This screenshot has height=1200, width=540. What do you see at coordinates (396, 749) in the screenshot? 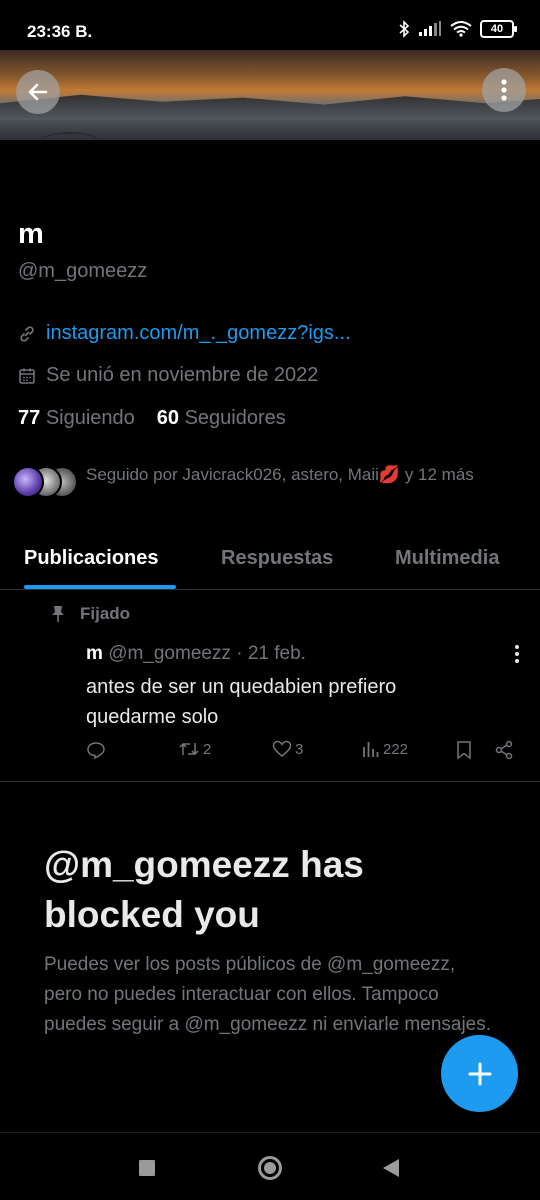
I see `views-count: 222` at bounding box center [396, 749].